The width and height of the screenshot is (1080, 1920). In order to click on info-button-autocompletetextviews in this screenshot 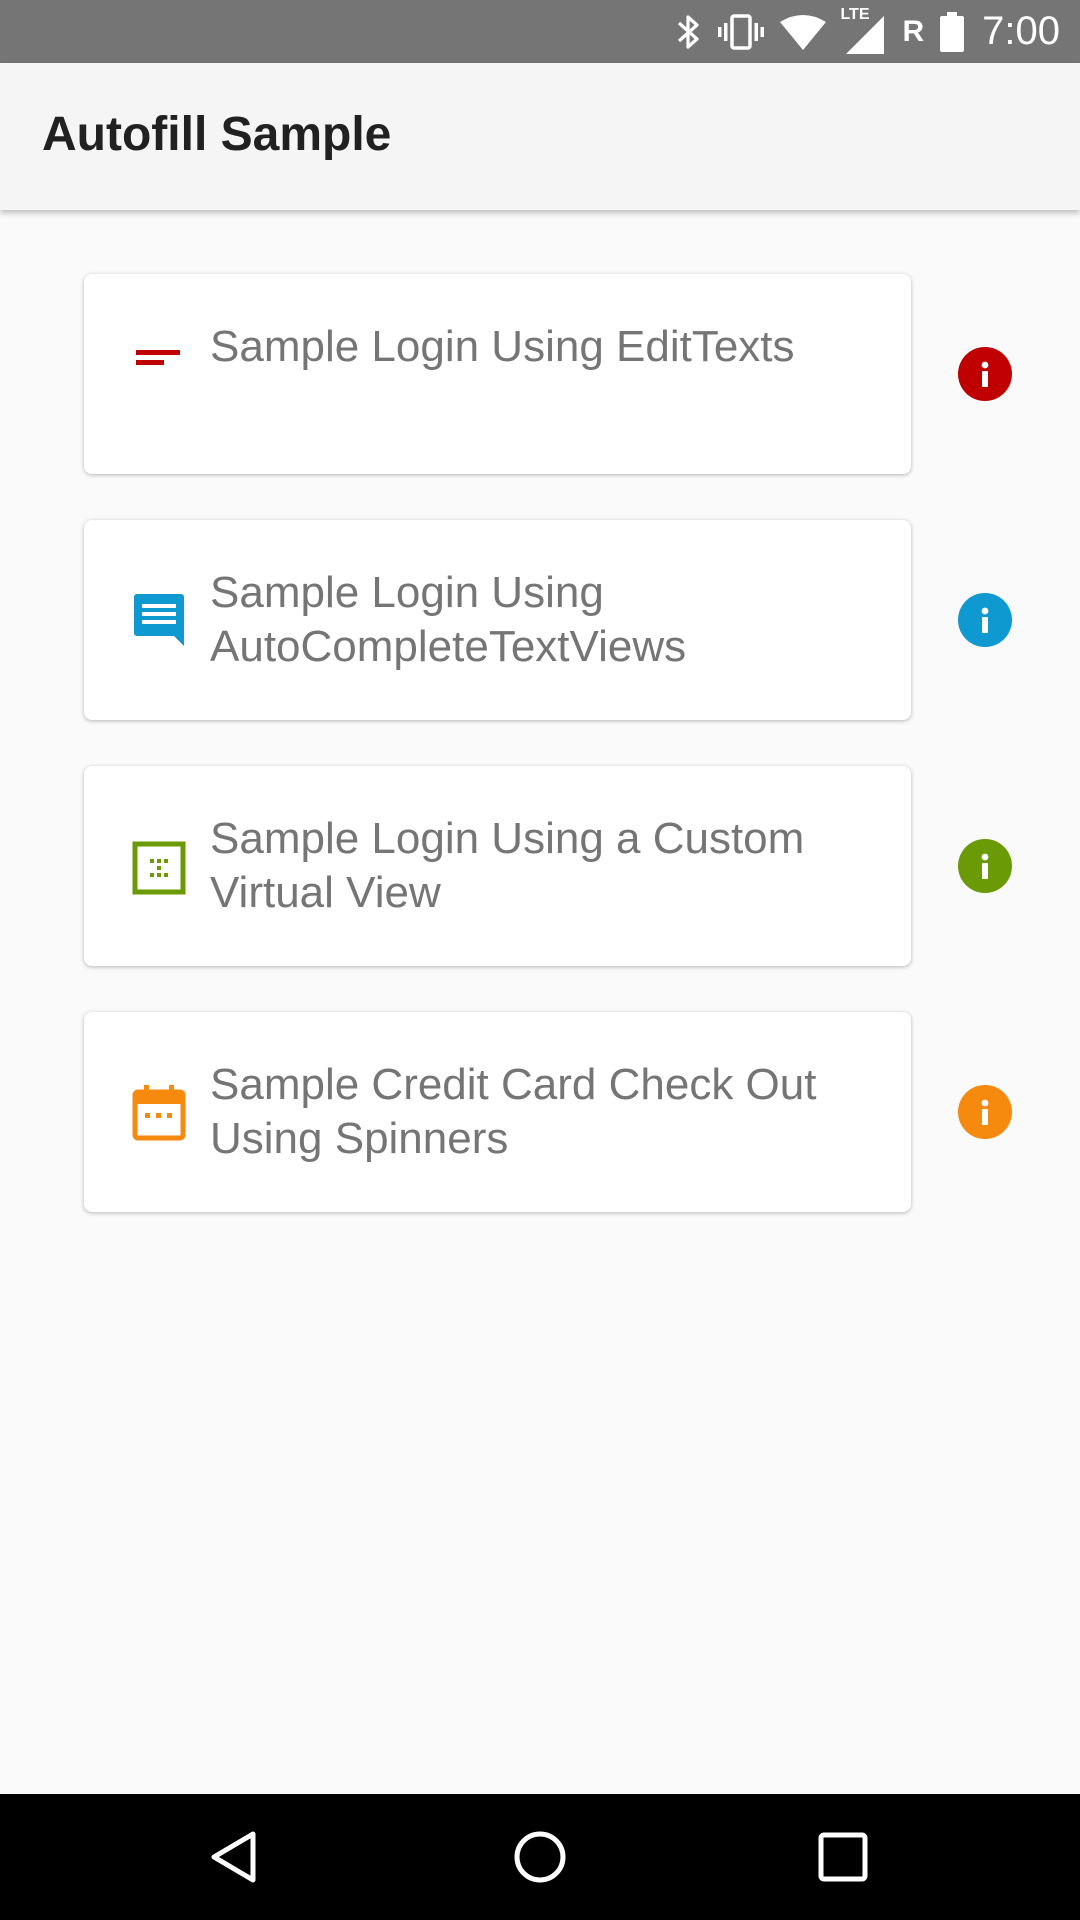, I will do `click(985, 620)`.